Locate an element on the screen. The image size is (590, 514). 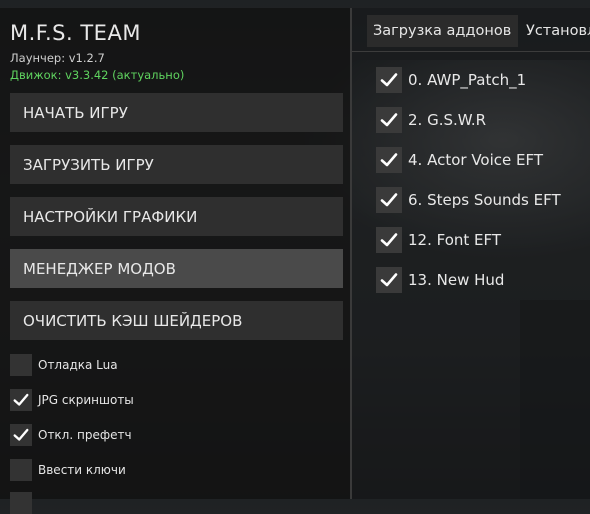
partial-checkbox is located at coordinates (21, 503).